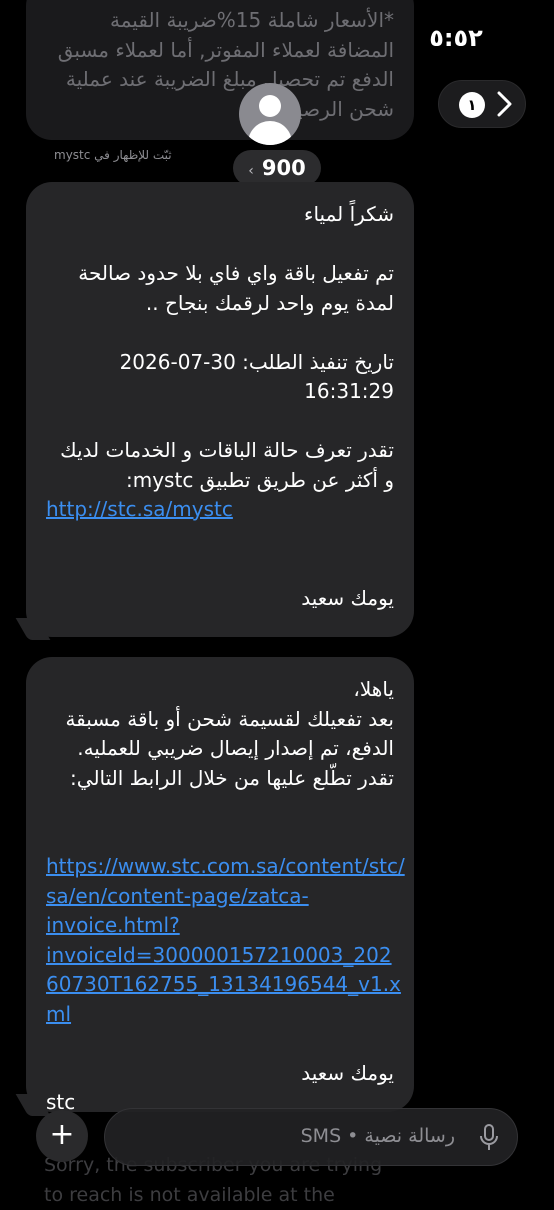 The height and width of the screenshot is (1210, 554). Describe the element at coordinates (235, 748) in the screenshot. I see `message-line: الدفع، تم إصدار إيصال ضريبي للعمليه.` at that location.